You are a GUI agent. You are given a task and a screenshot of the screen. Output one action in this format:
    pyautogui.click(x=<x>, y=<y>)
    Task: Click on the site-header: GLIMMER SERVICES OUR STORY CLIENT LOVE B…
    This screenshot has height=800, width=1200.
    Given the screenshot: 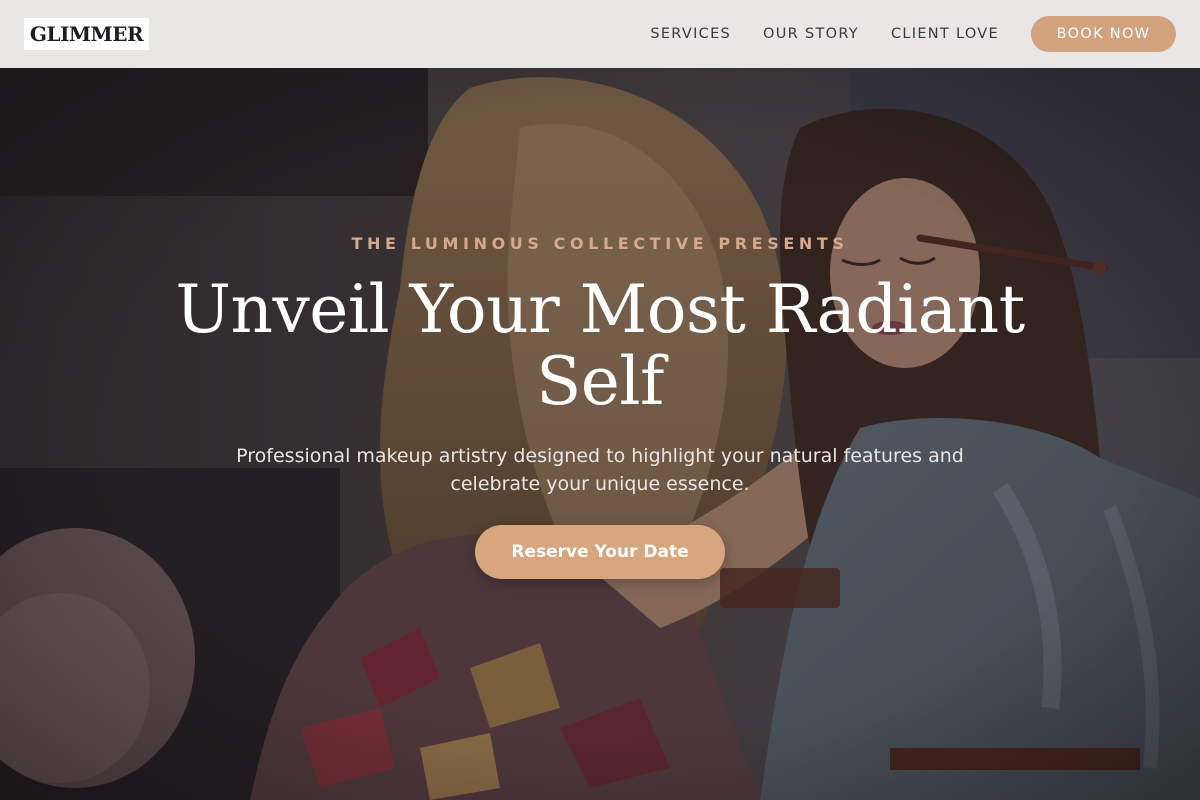 What is the action you would take?
    pyautogui.click(x=600, y=34)
    